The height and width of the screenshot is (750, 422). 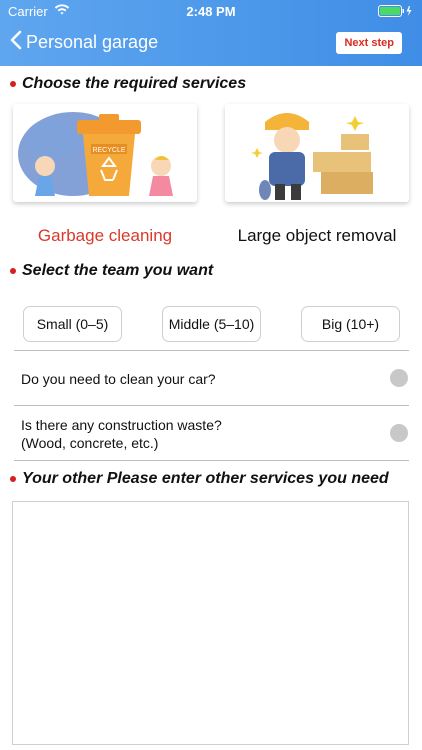 I want to click on team-title-text: Select the team you want, so click(x=118, y=270).